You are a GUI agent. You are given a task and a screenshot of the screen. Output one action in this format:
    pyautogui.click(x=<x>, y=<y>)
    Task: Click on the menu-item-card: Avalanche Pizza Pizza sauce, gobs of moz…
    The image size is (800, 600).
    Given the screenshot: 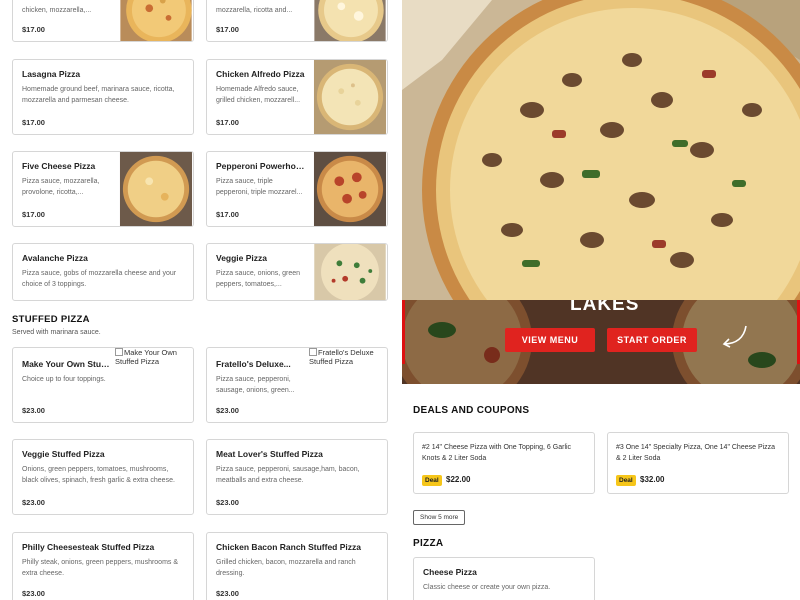 What is the action you would take?
    pyautogui.click(x=103, y=272)
    